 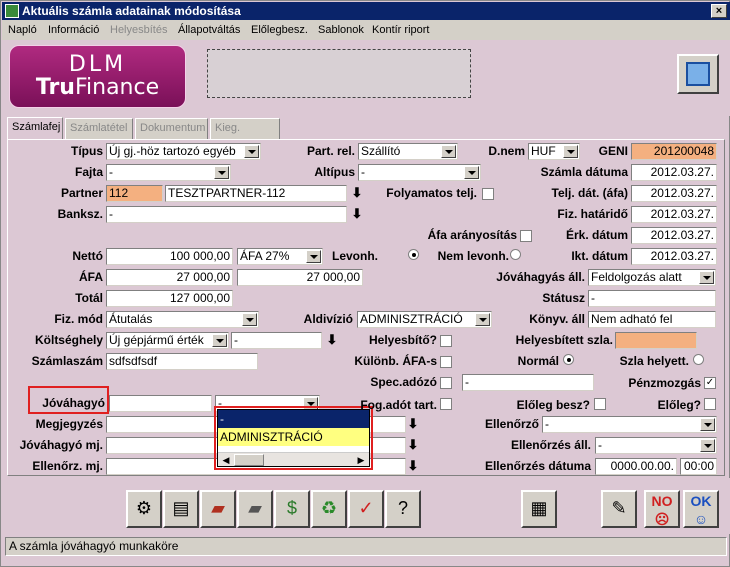 What do you see at coordinates (674, 214) in the screenshot?
I see `fiz-hatarido-input: 2012.03.27.` at bounding box center [674, 214].